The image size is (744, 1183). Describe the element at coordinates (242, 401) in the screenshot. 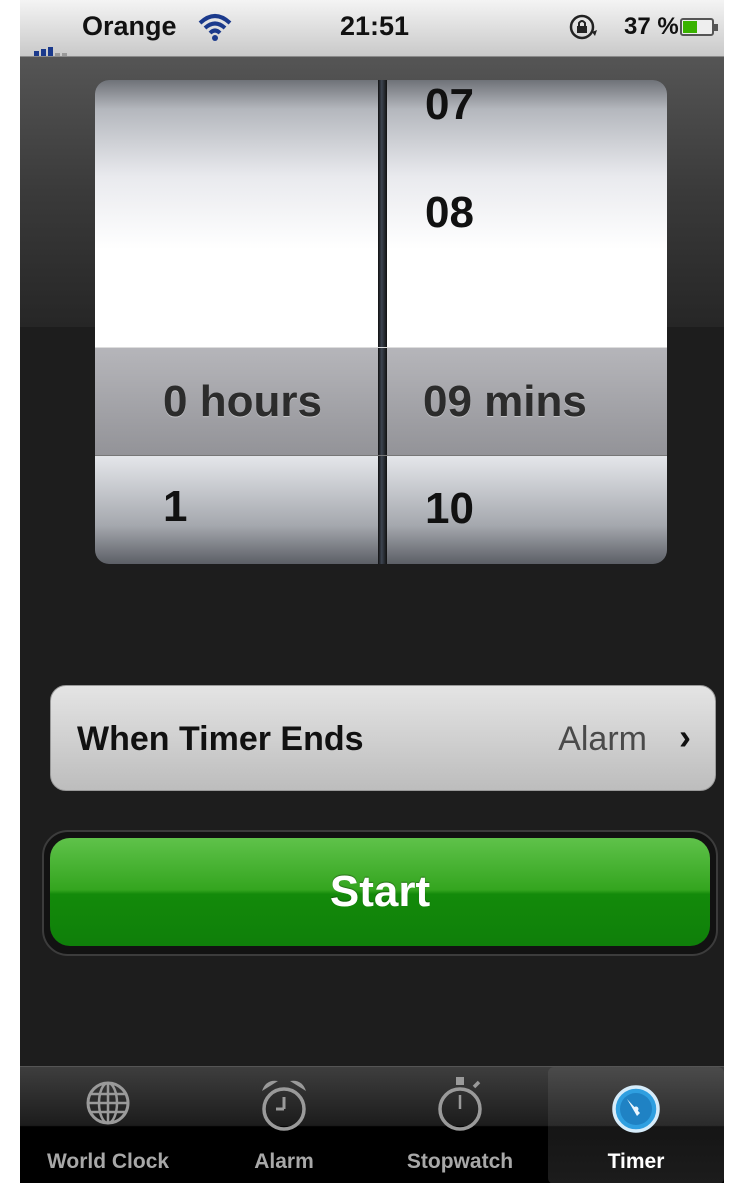

I see `selected-hours: 0 hours` at that location.